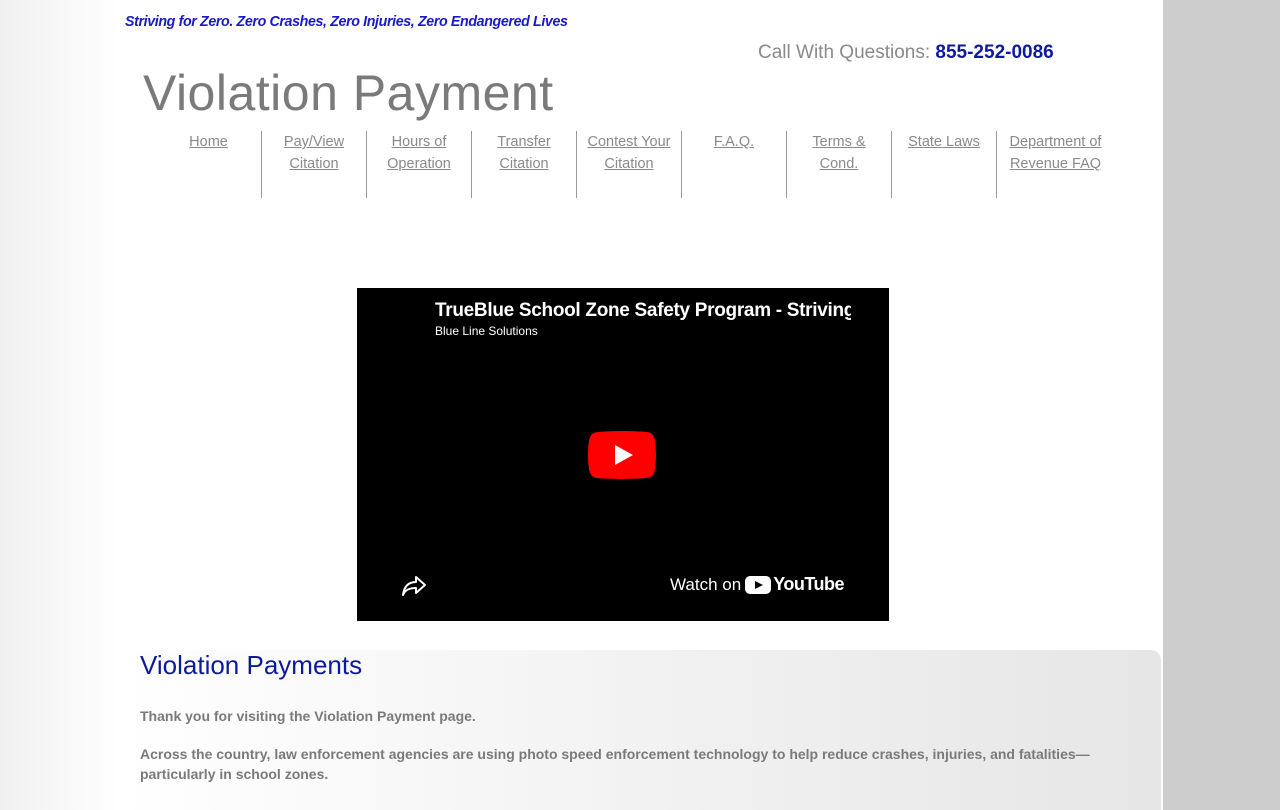  I want to click on page-title: Violation Payment, so click(348, 93).